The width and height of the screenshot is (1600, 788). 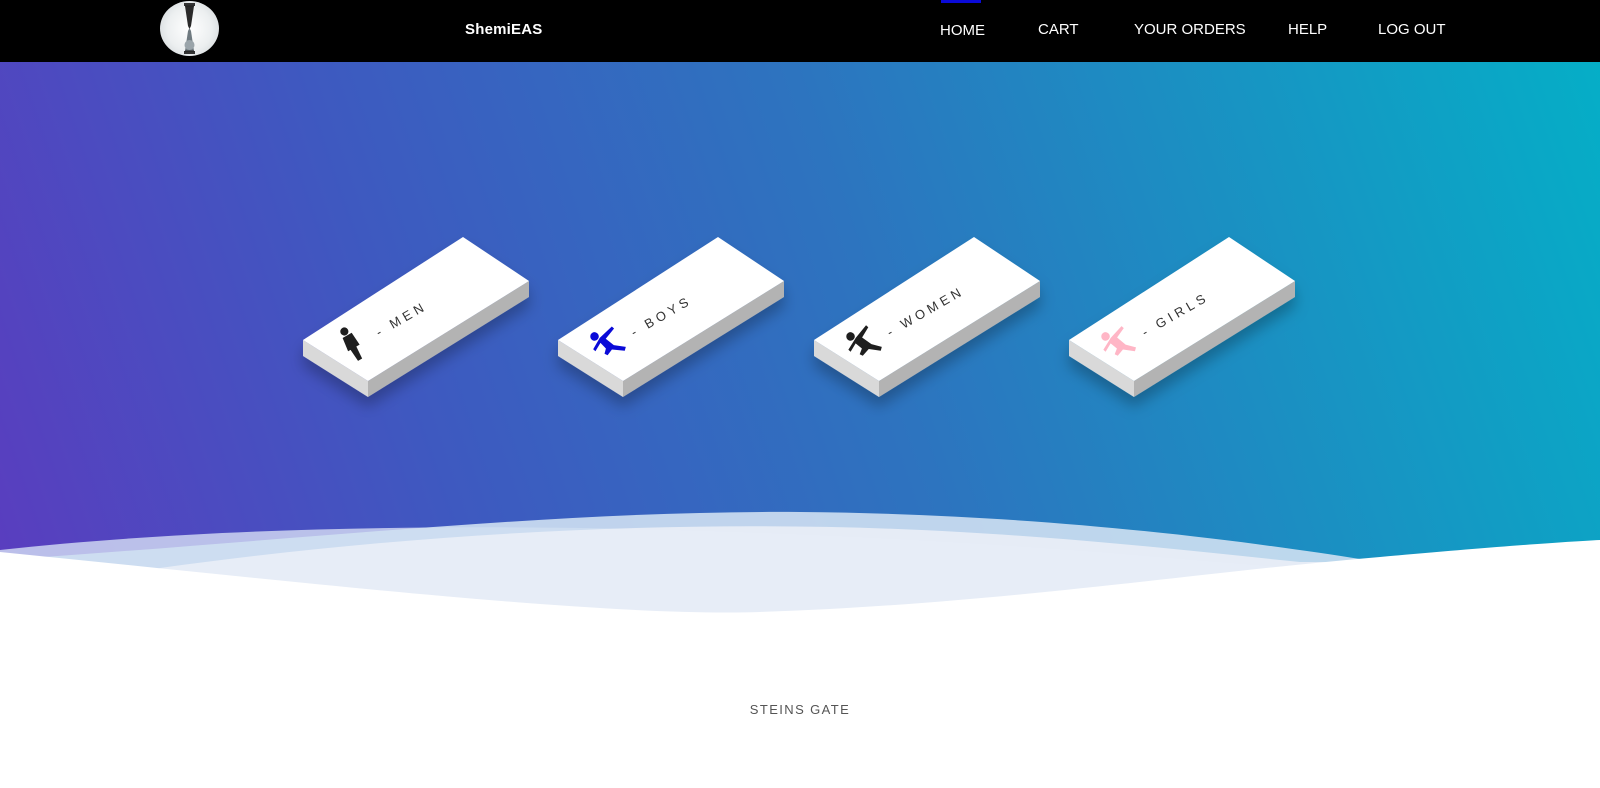 I want to click on nav-cart-link: CART, so click(x=1058, y=29).